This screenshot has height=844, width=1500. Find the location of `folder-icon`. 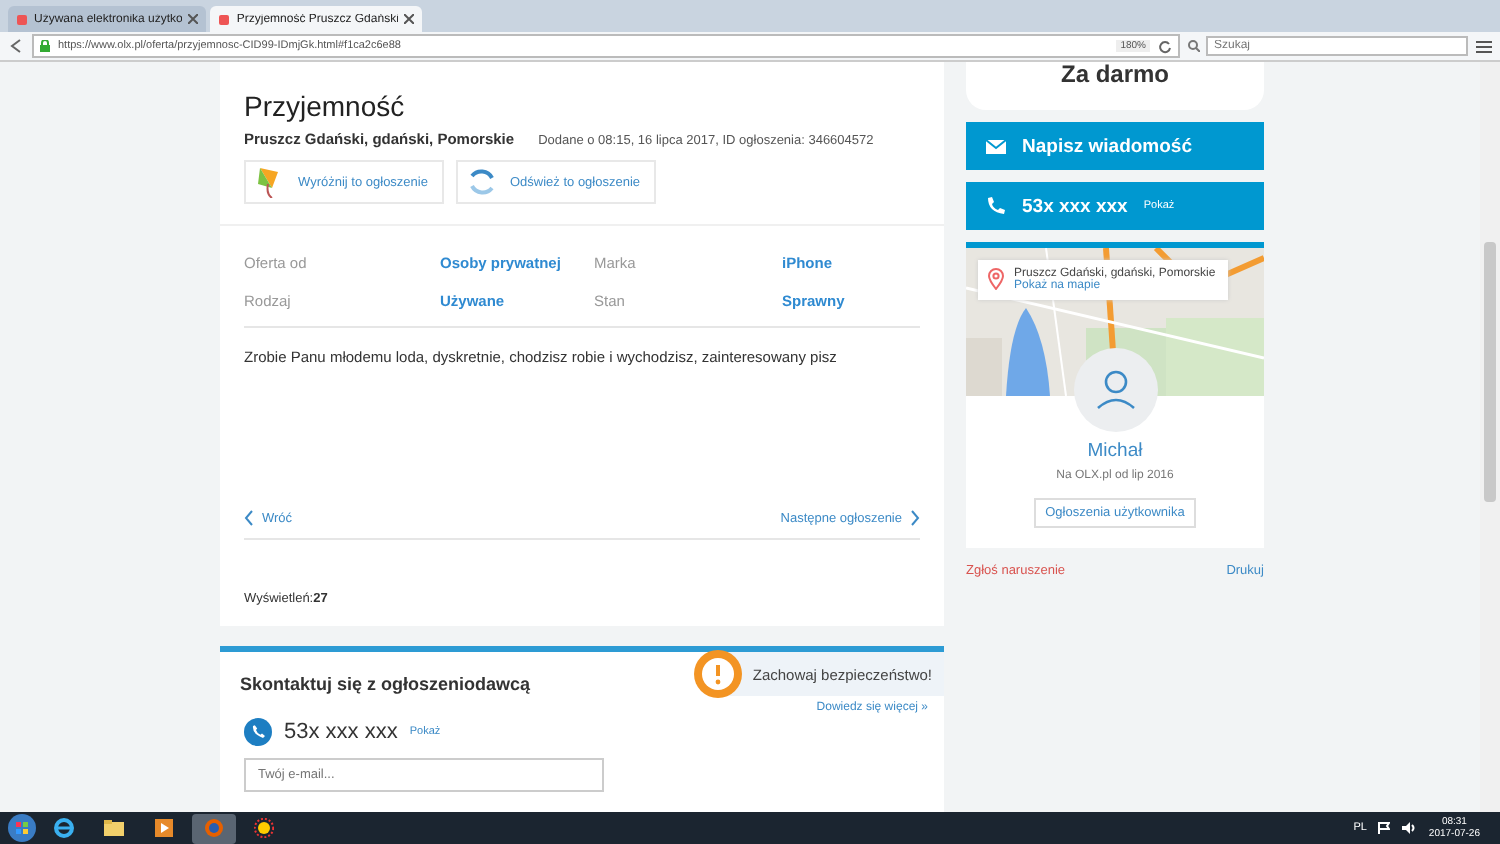

folder-icon is located at coordinates (114, 828).